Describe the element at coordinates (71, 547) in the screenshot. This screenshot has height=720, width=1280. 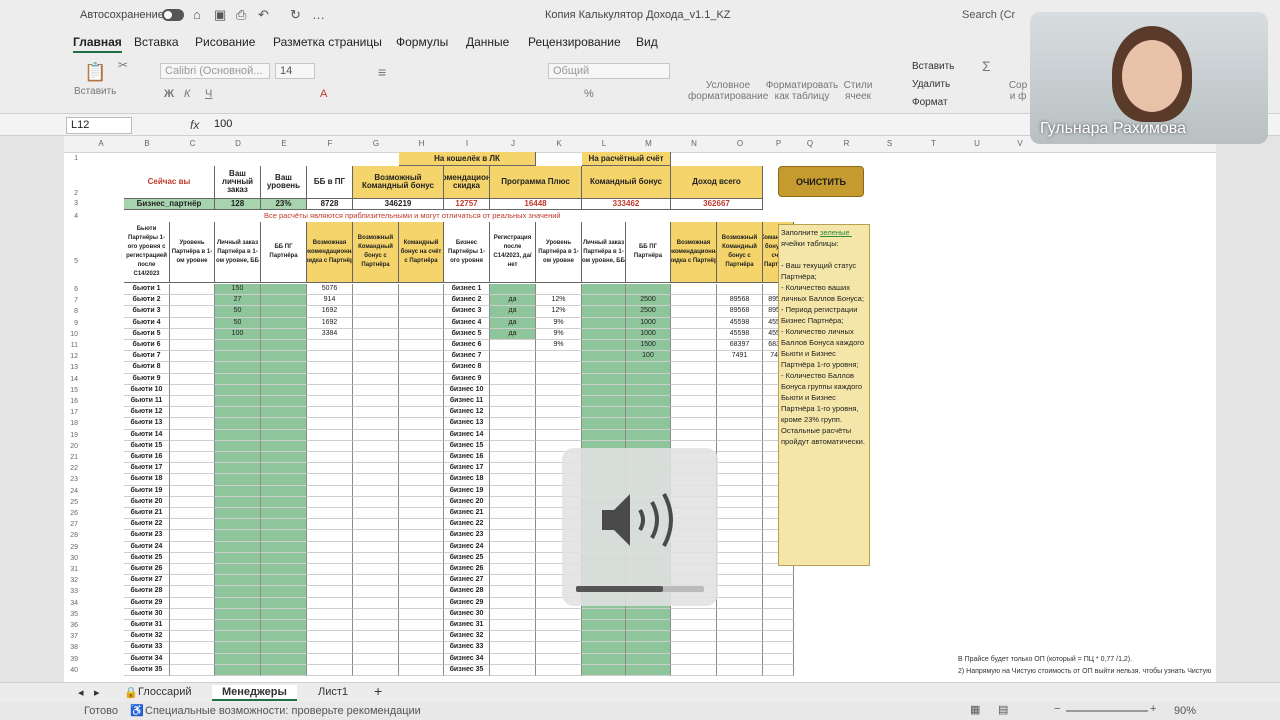
I see `row-number: 29` at that location.